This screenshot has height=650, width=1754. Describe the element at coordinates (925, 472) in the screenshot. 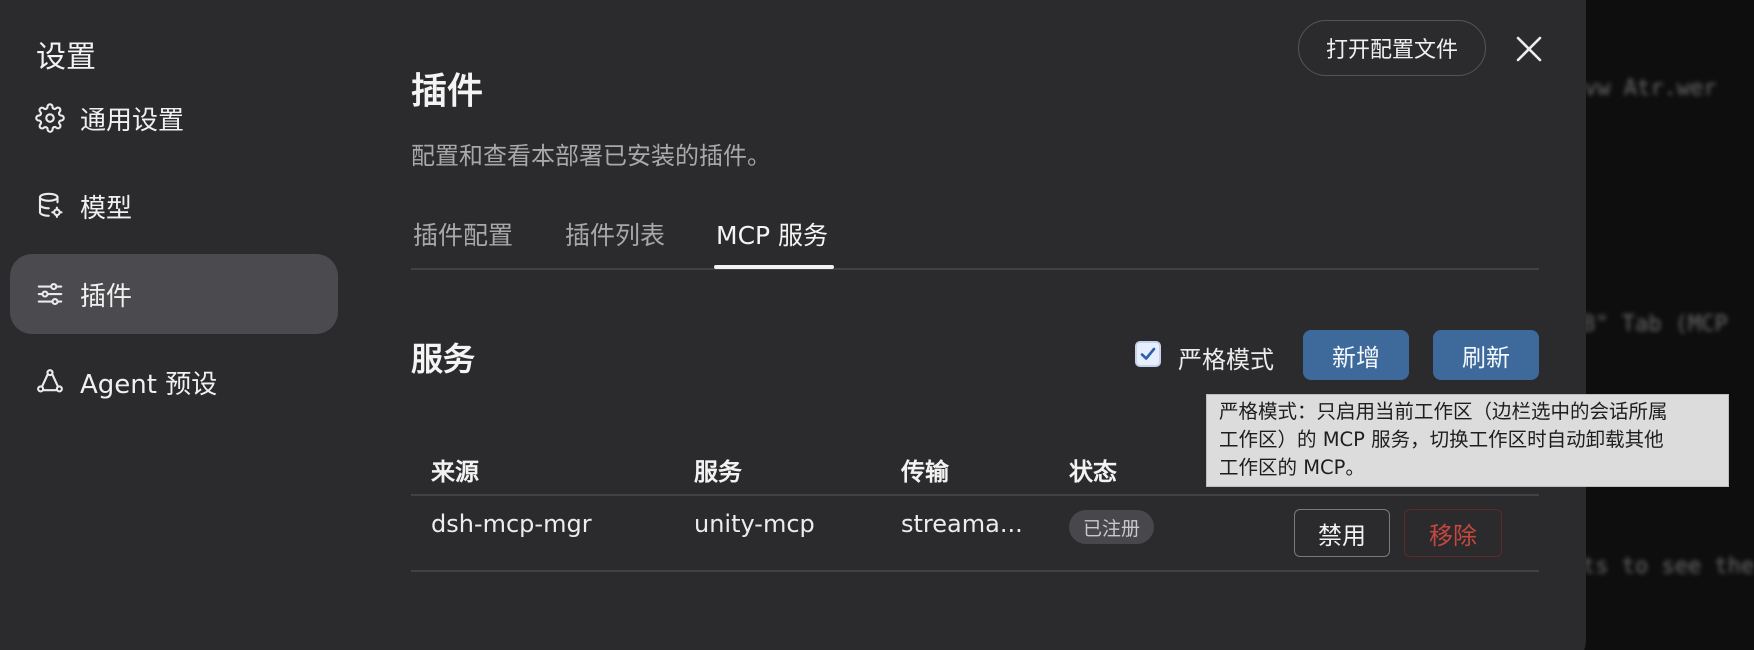

I see `column-header-transport: 传输` at that location.